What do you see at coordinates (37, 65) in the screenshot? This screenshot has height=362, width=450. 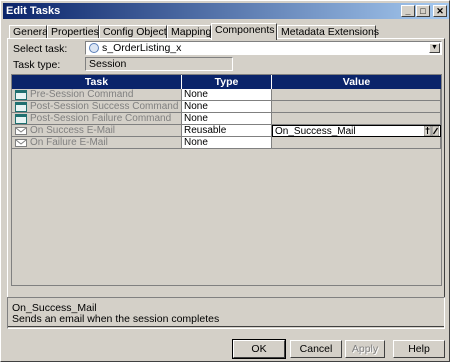 I see `task-type-label: Task type:` at bounding box center [37, 65].